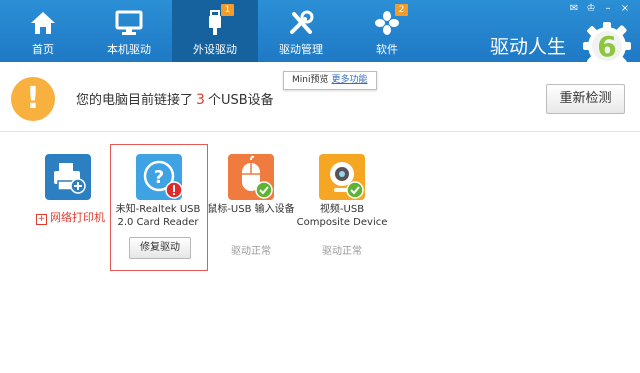  What do you see at coordinates (43, 49) in the screenshot?
I see `tab-label: 首页` at bounding box center [43, 49].